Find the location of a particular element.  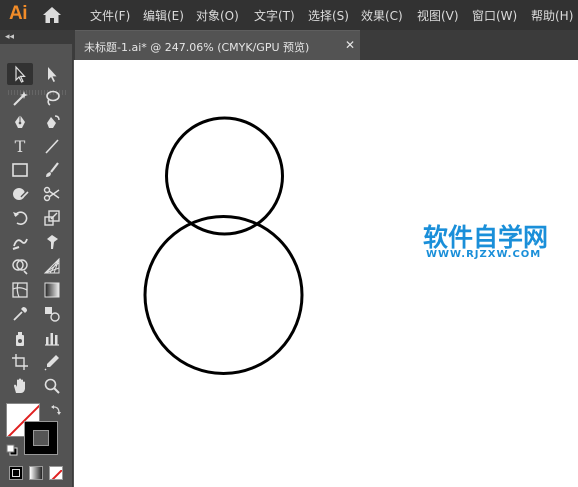

line-segment-tool-icon is located at coordinates (52, 146).